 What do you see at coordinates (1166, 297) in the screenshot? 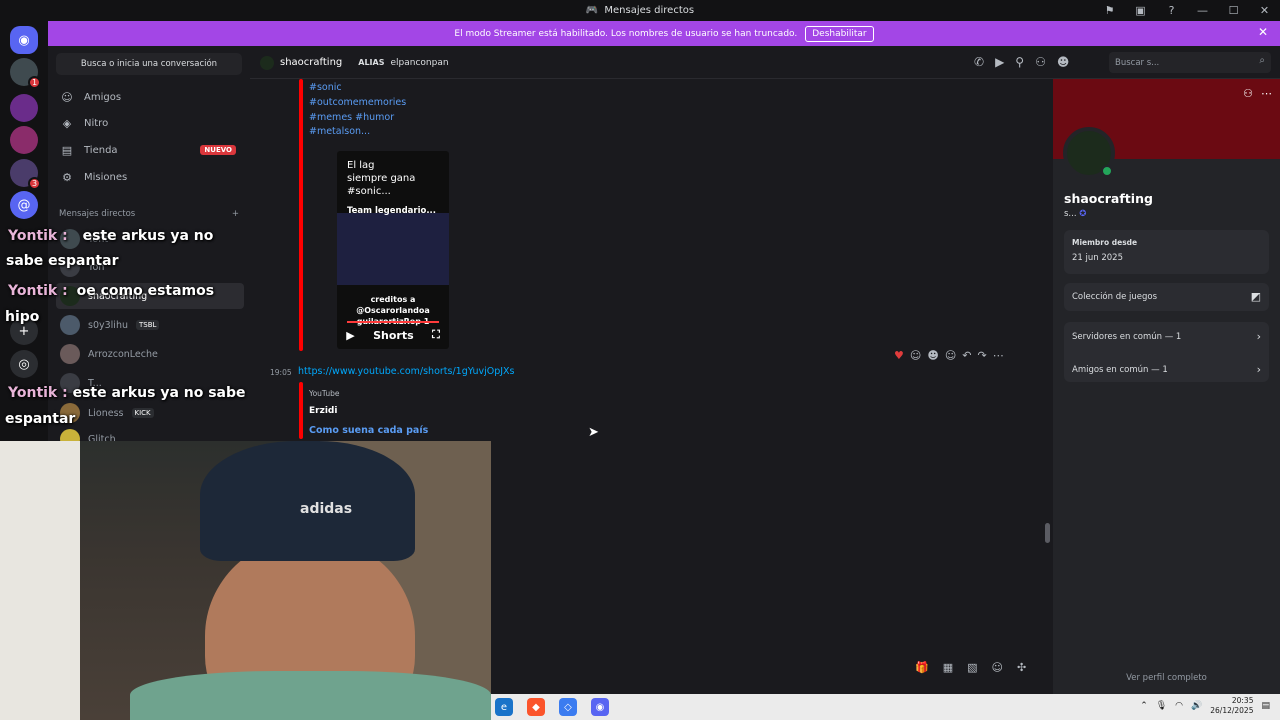
I see `game-collection-card: Colección de juegos ◩` at bounding box center [1166, 297].